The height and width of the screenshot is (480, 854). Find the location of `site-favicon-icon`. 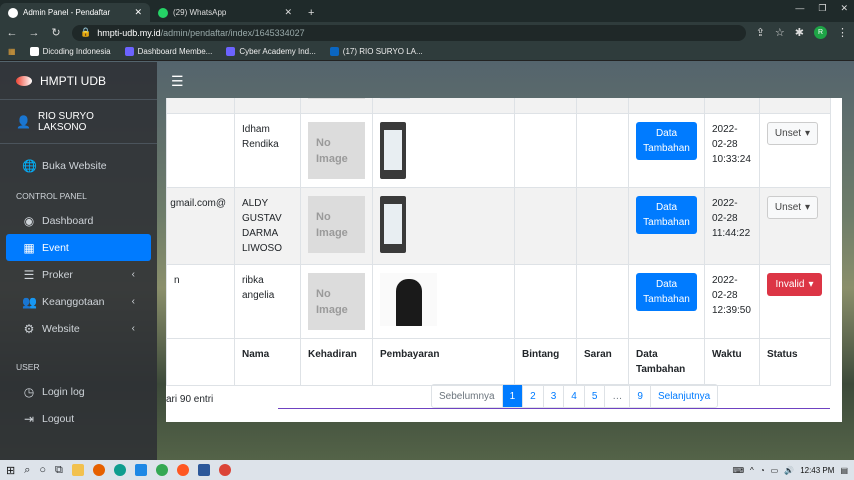

site-favicon-icon is located at coordinates (13, 12).